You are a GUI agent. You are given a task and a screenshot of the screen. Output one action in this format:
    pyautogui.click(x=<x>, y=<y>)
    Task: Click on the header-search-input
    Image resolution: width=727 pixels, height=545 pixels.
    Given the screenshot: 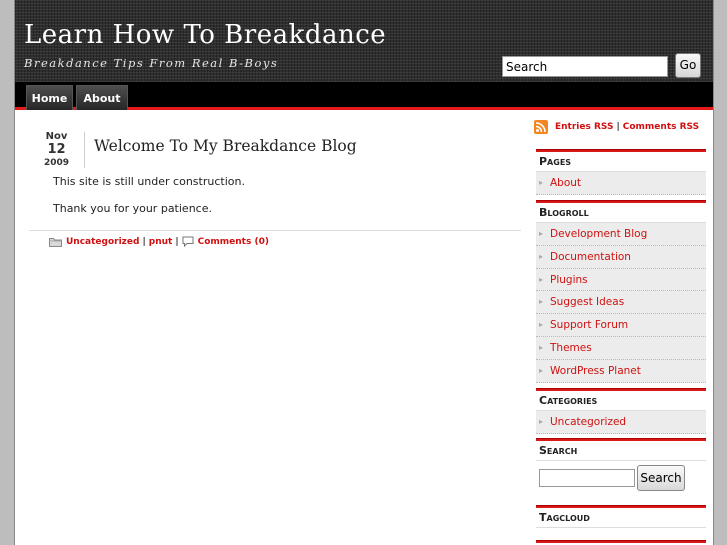 What is the action you would take?
    pyautogui.click(x=585, y=66)
    